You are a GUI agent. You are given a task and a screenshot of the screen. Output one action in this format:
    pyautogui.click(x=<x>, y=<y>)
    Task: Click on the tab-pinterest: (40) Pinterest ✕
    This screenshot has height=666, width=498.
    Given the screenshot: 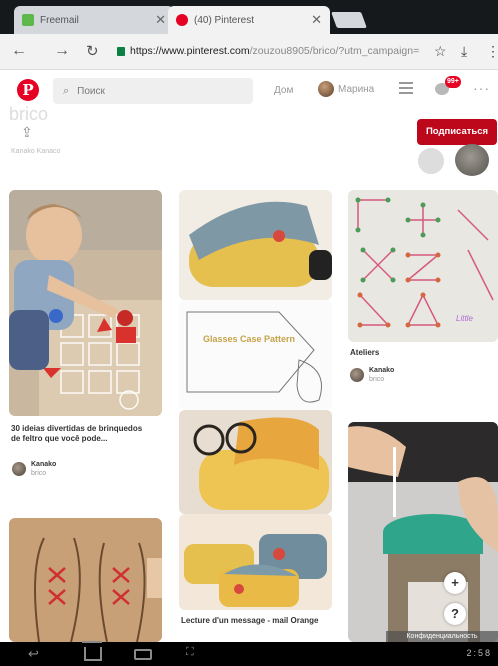 What is the action you would take?
    pyautogui.click(x=249, y=20)
    